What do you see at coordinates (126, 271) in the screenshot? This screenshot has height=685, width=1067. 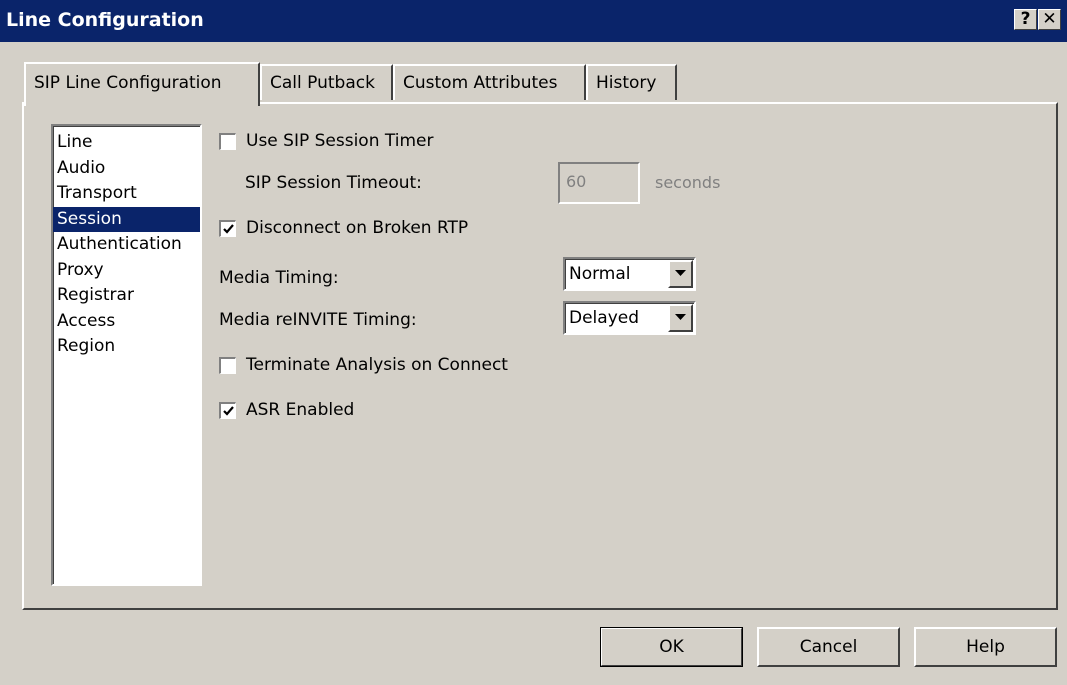 I see `list-item-proxy: Proxy` at bounding box center [126, 271].